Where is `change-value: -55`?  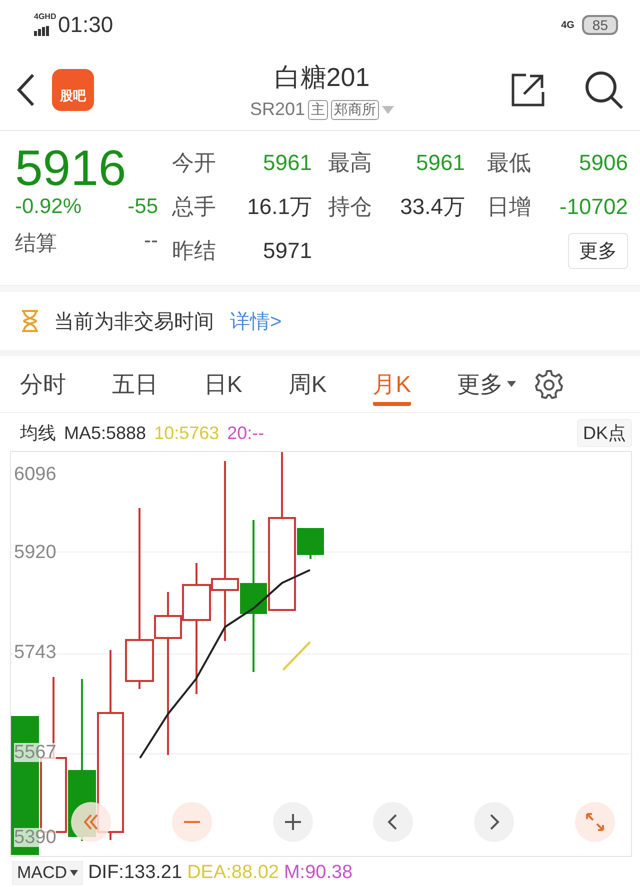
change-value: -55 is located at coordinates (143, 207).